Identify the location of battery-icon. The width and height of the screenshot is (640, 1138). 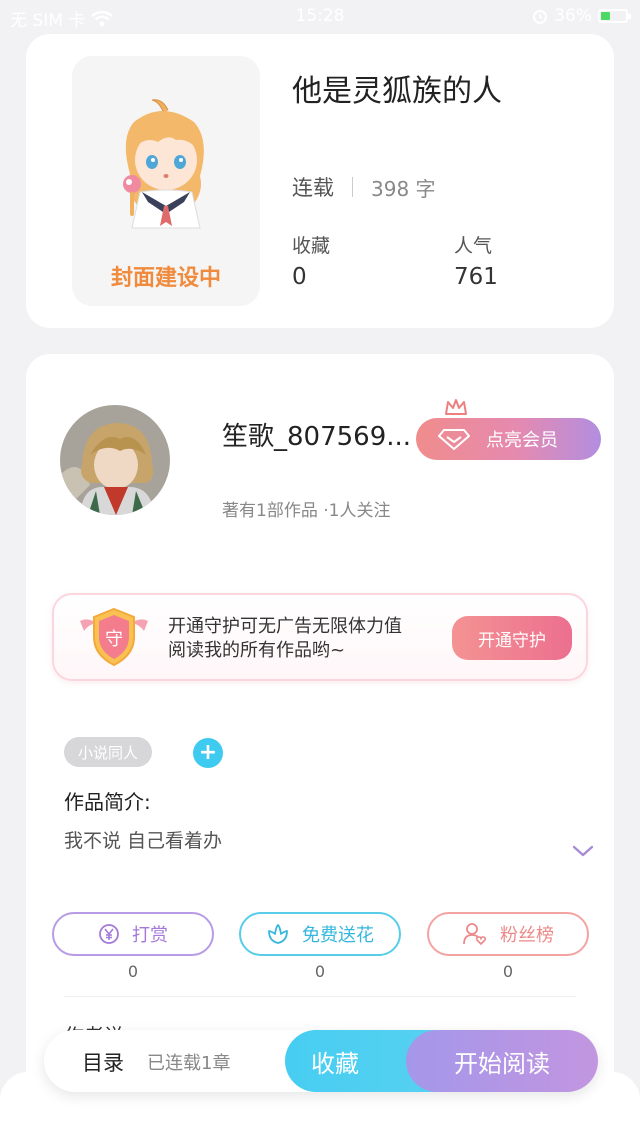
(614, 16).